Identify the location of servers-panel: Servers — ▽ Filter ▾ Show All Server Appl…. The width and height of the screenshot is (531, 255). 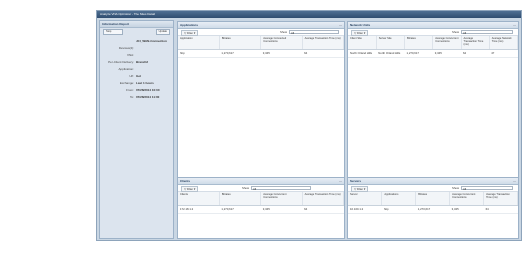
(433, 208).